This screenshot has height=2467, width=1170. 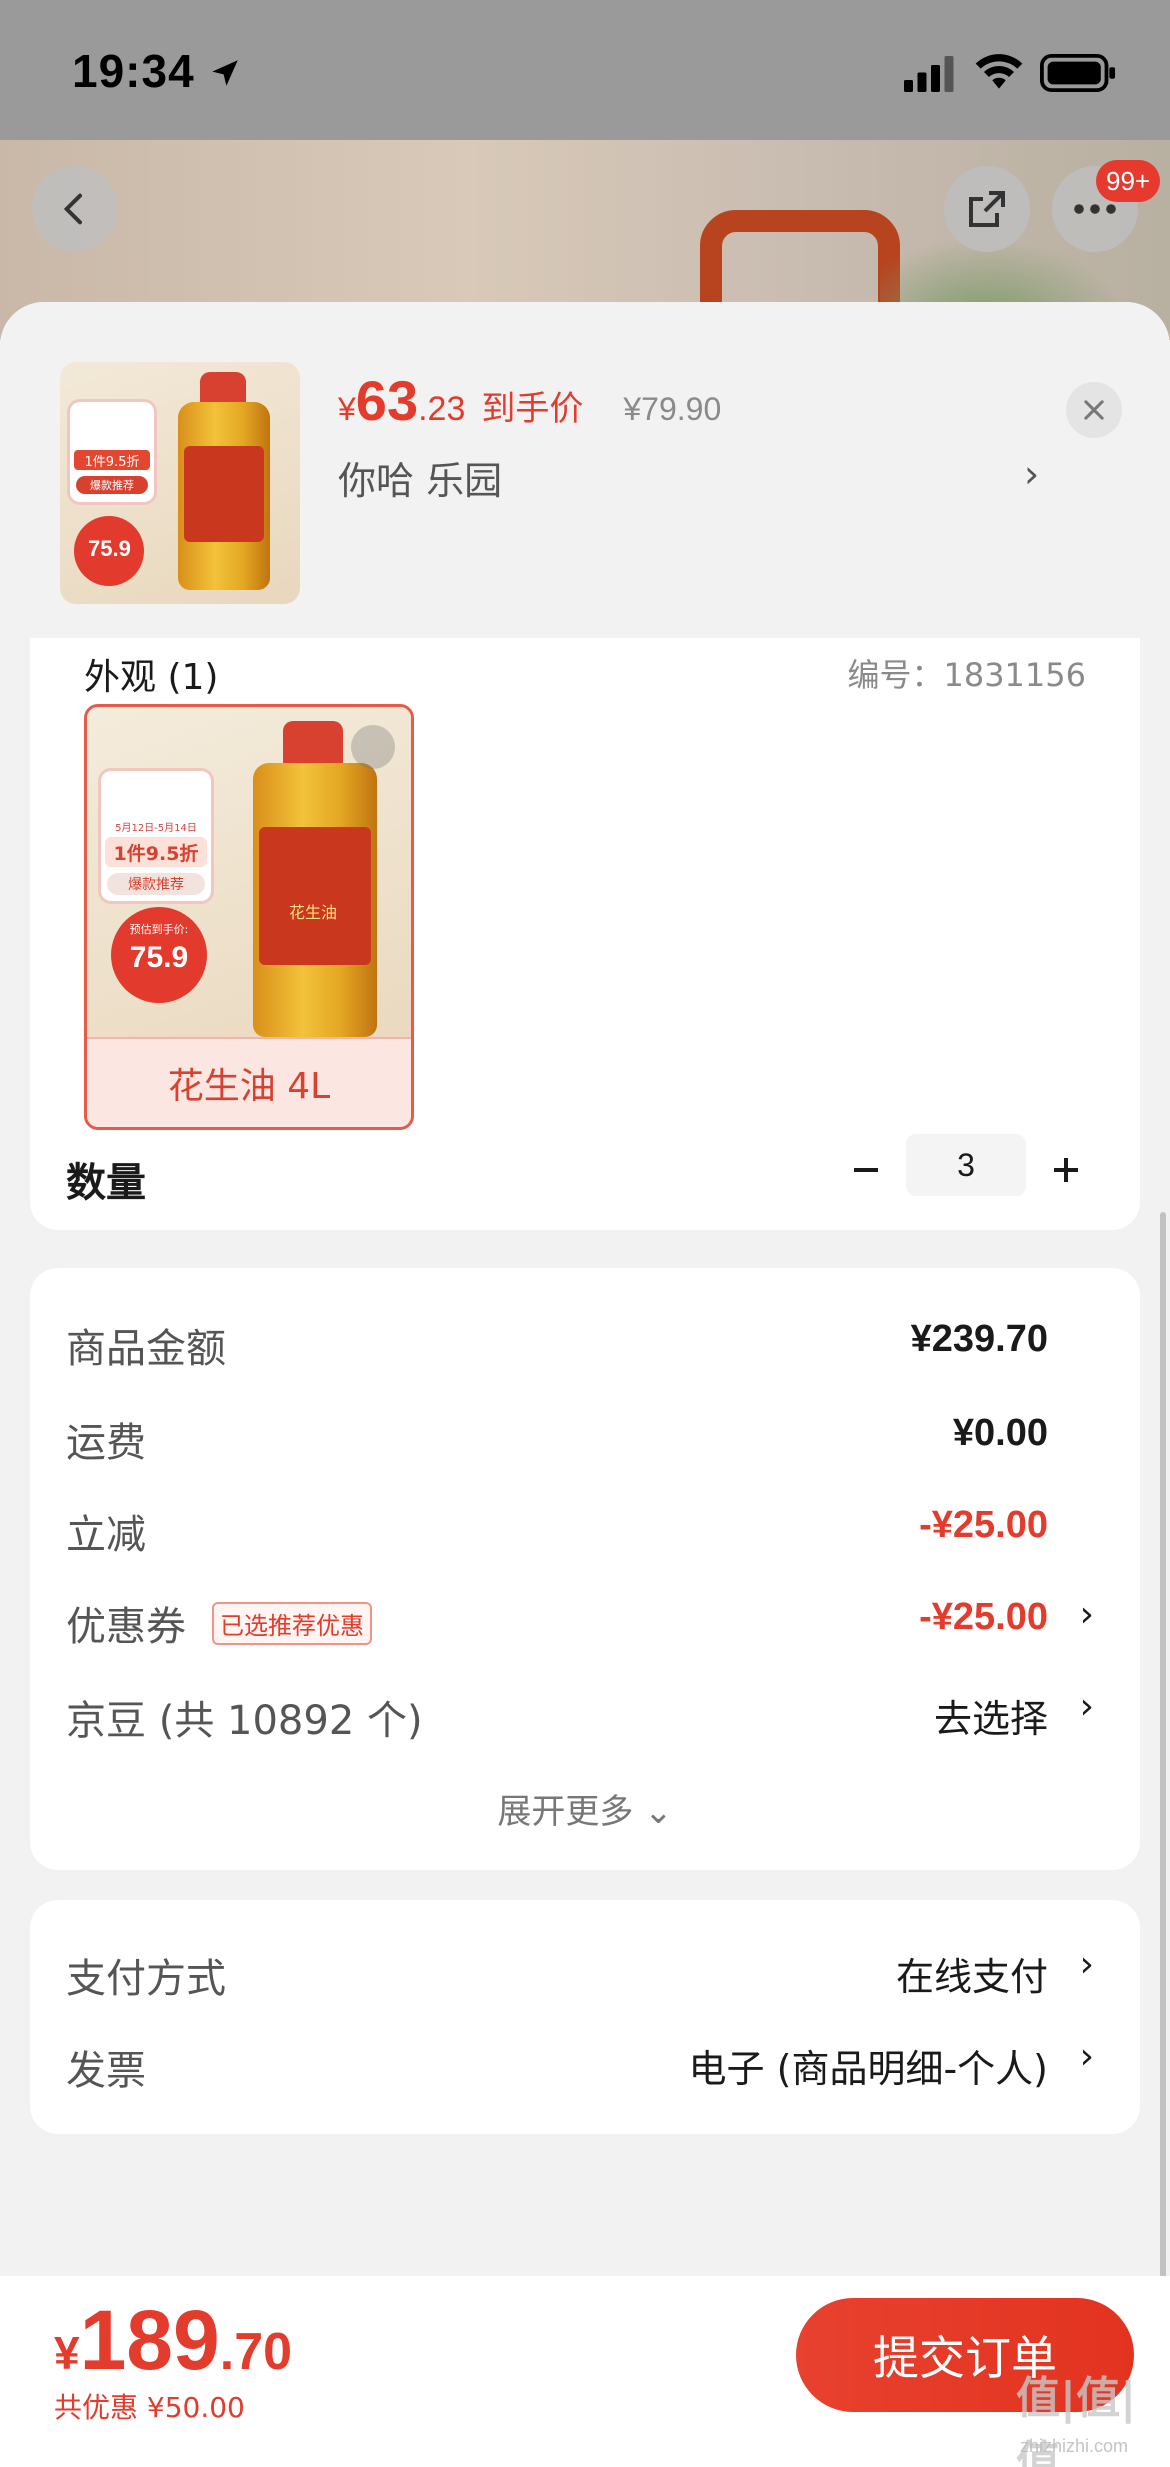 I want to click on jingdou-label: 京豆 (共 10892 个), so click(x=244, y=1721).